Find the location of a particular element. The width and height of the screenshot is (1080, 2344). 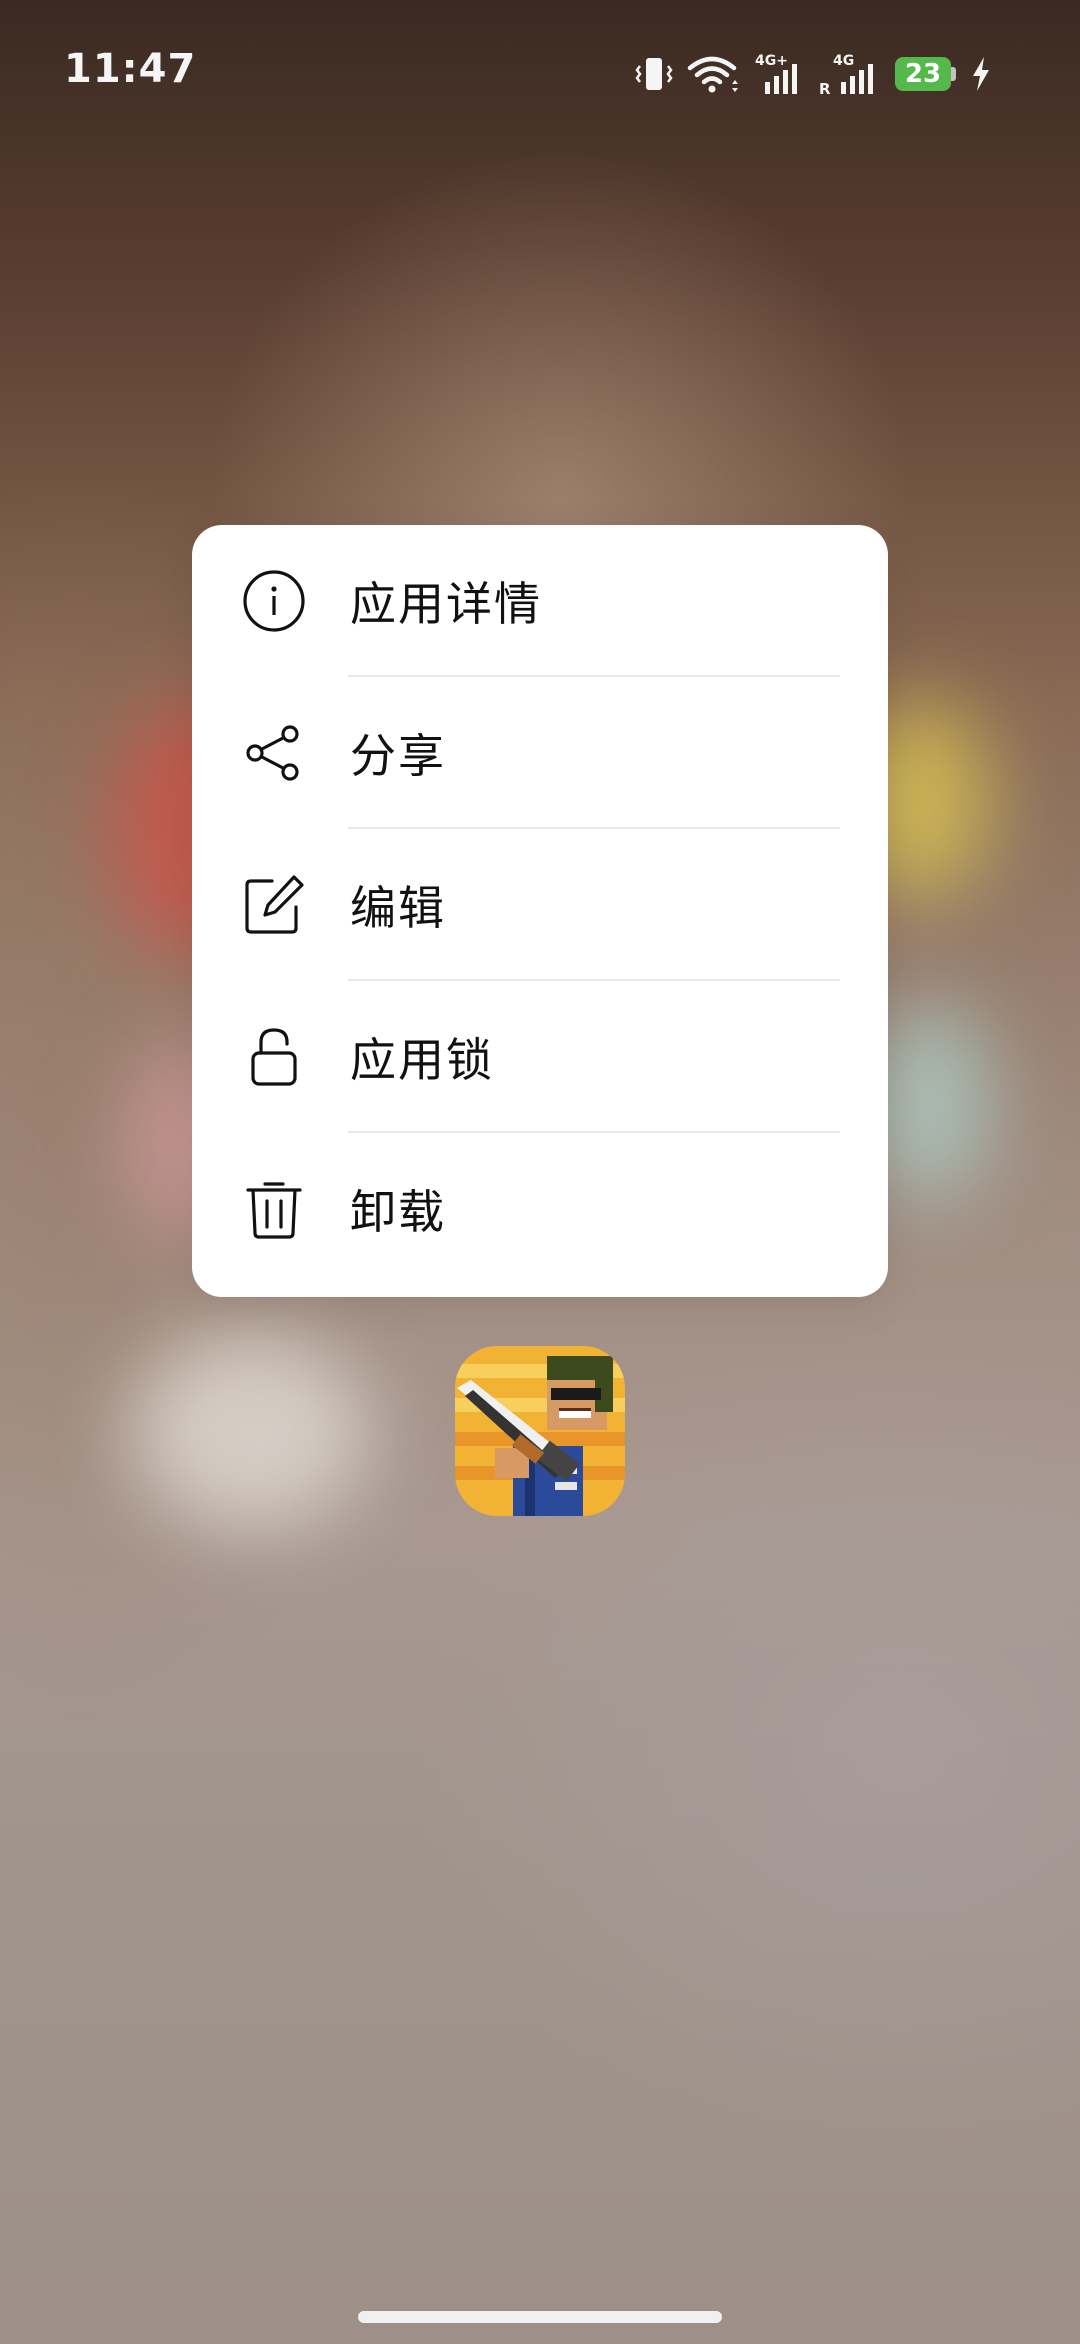

menu-item-app-lock: 应用锁 is located at coordinates (540, 1057).